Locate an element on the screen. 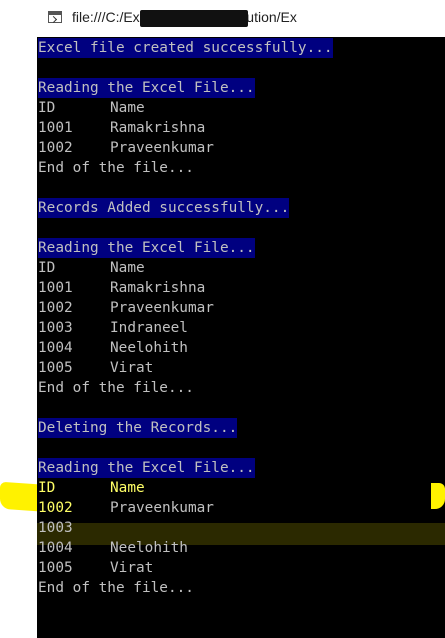 Image resolution: width=445 pixels, height=638 pixels. window-title-bar: file:///C:/ExcelOperationsSolution/Ex is located at coordinates (222, 18).